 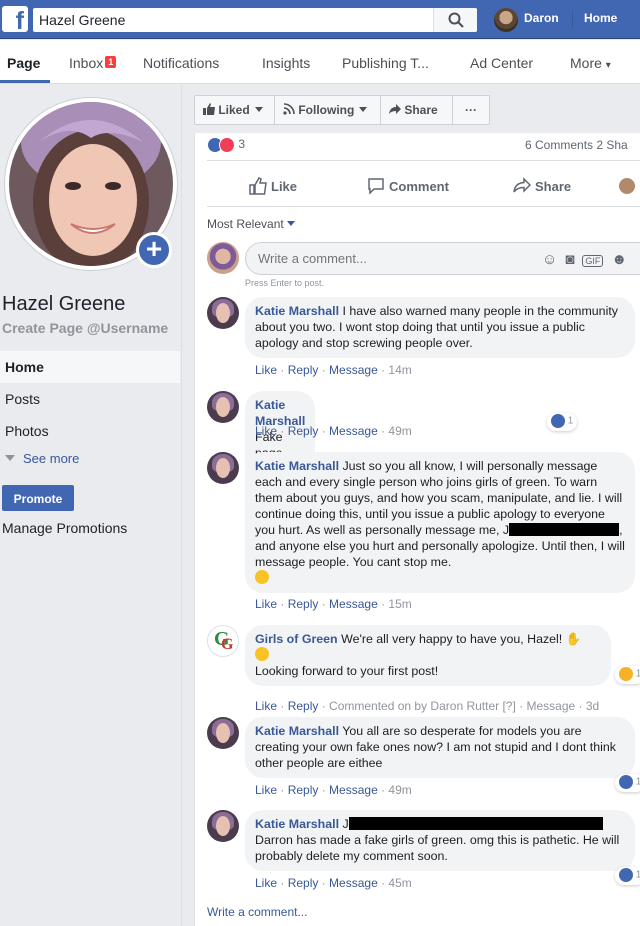 I want to click on girls-of-green-logo: GG, so click(x=223, y=641).